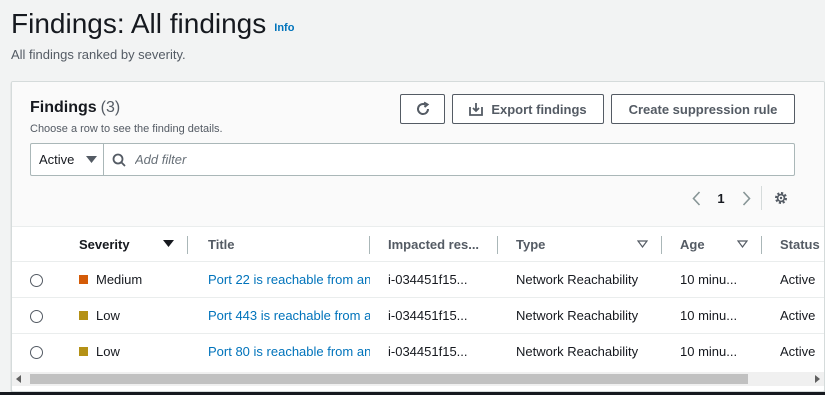 The image size is (825, 395). Describe the element at coordinates (539, 109) in the screenshot. I see `export-findings-label: Export findings` at that location.